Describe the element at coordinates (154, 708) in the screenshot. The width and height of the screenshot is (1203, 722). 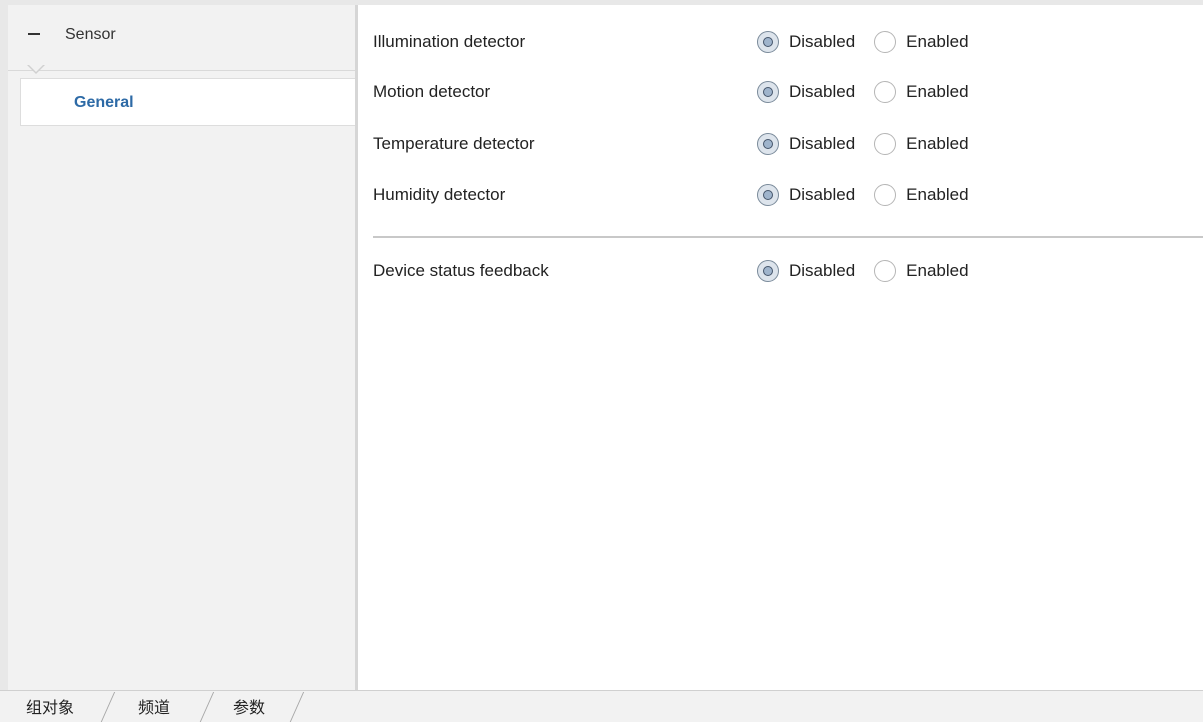
I see `tab-channels: 频道` at that location.